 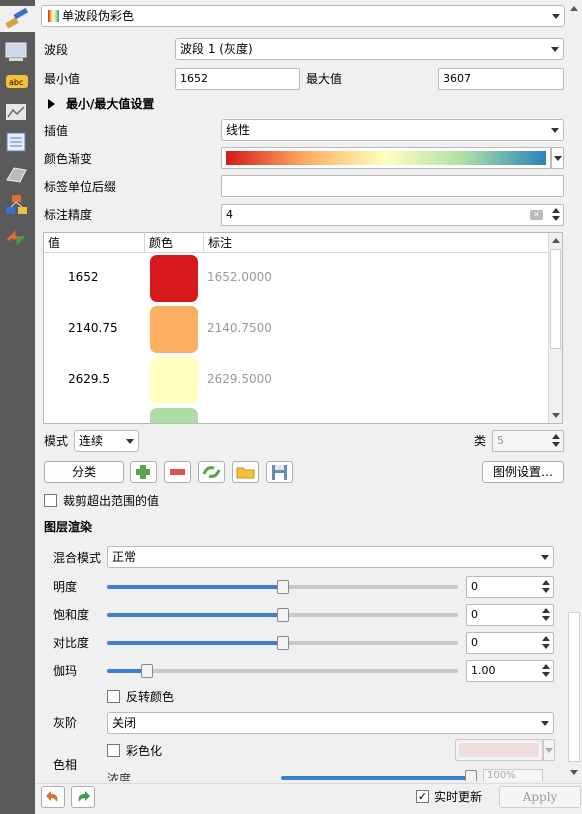 I want to click on invert-colors-checkbox, so click(x=113, y=696).